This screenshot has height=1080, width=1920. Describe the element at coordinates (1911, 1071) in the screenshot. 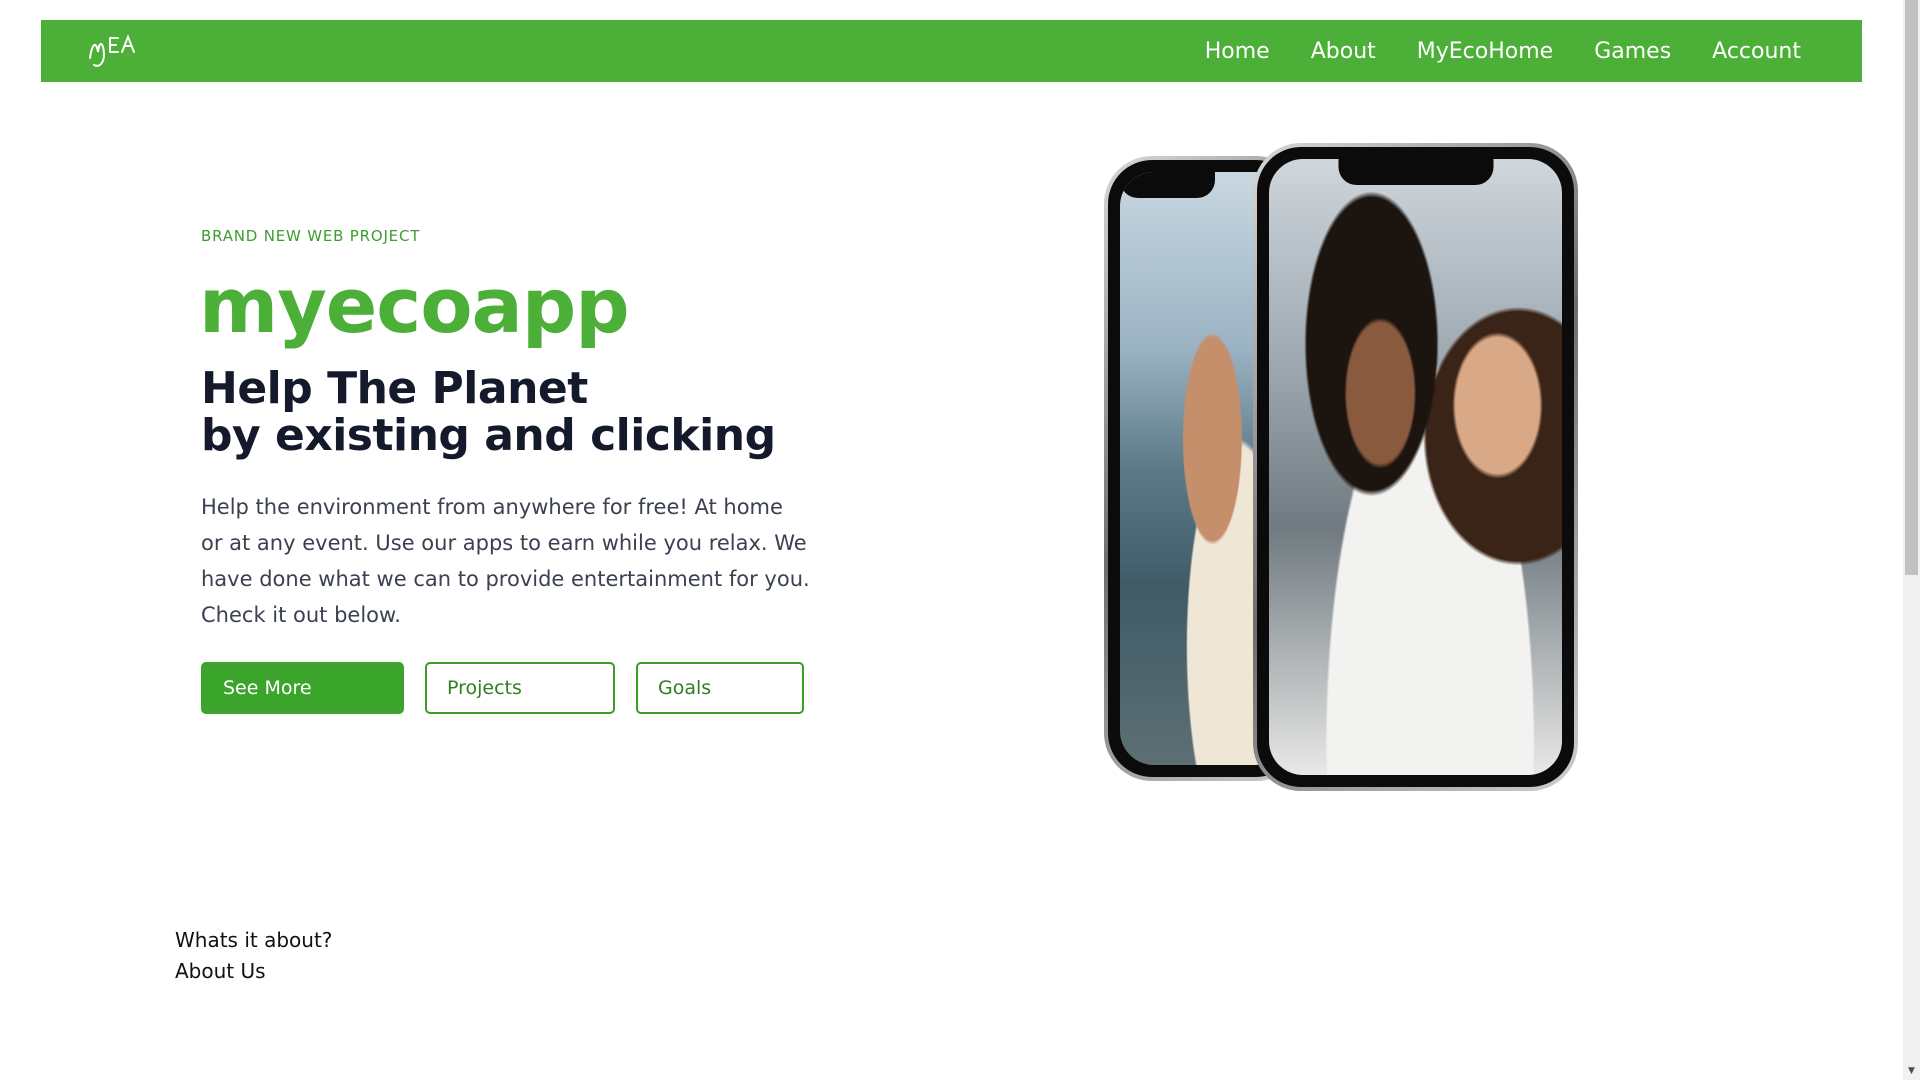

I see `scroll-down-icon: ▼` at that location.